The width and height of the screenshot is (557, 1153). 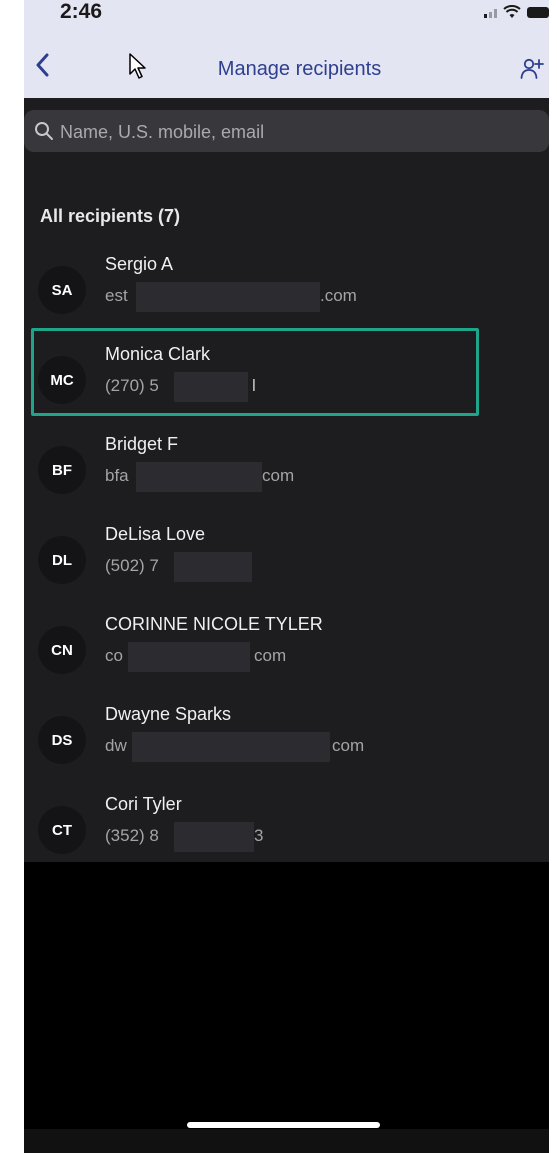 I want to click on recipient-row: DL DeLisa Love (502) 7, so click(x=286, y=555).